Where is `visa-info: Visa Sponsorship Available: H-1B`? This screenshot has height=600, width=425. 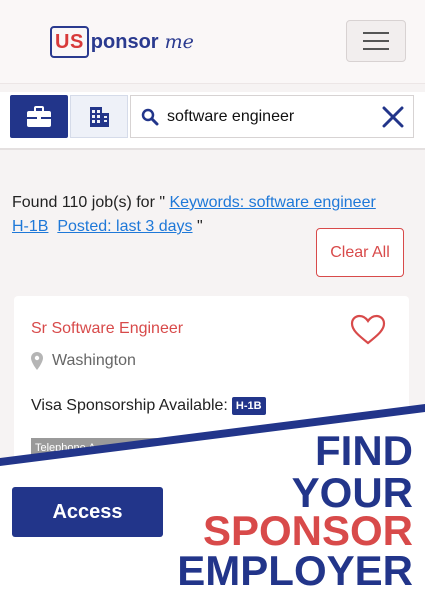 visa-info: Visa Sponsorship Available: H-1B is located at coordinates (148, 406).